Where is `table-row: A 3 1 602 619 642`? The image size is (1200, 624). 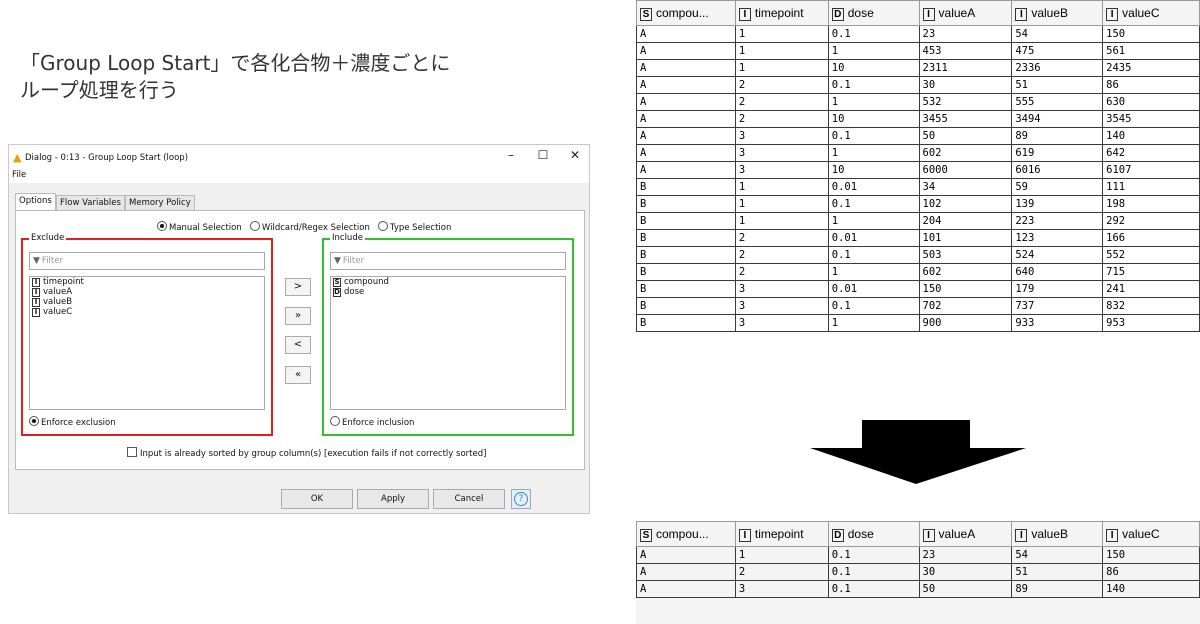 table-row: A 3 1 602 619 642 is located at coordinates (918, 153).